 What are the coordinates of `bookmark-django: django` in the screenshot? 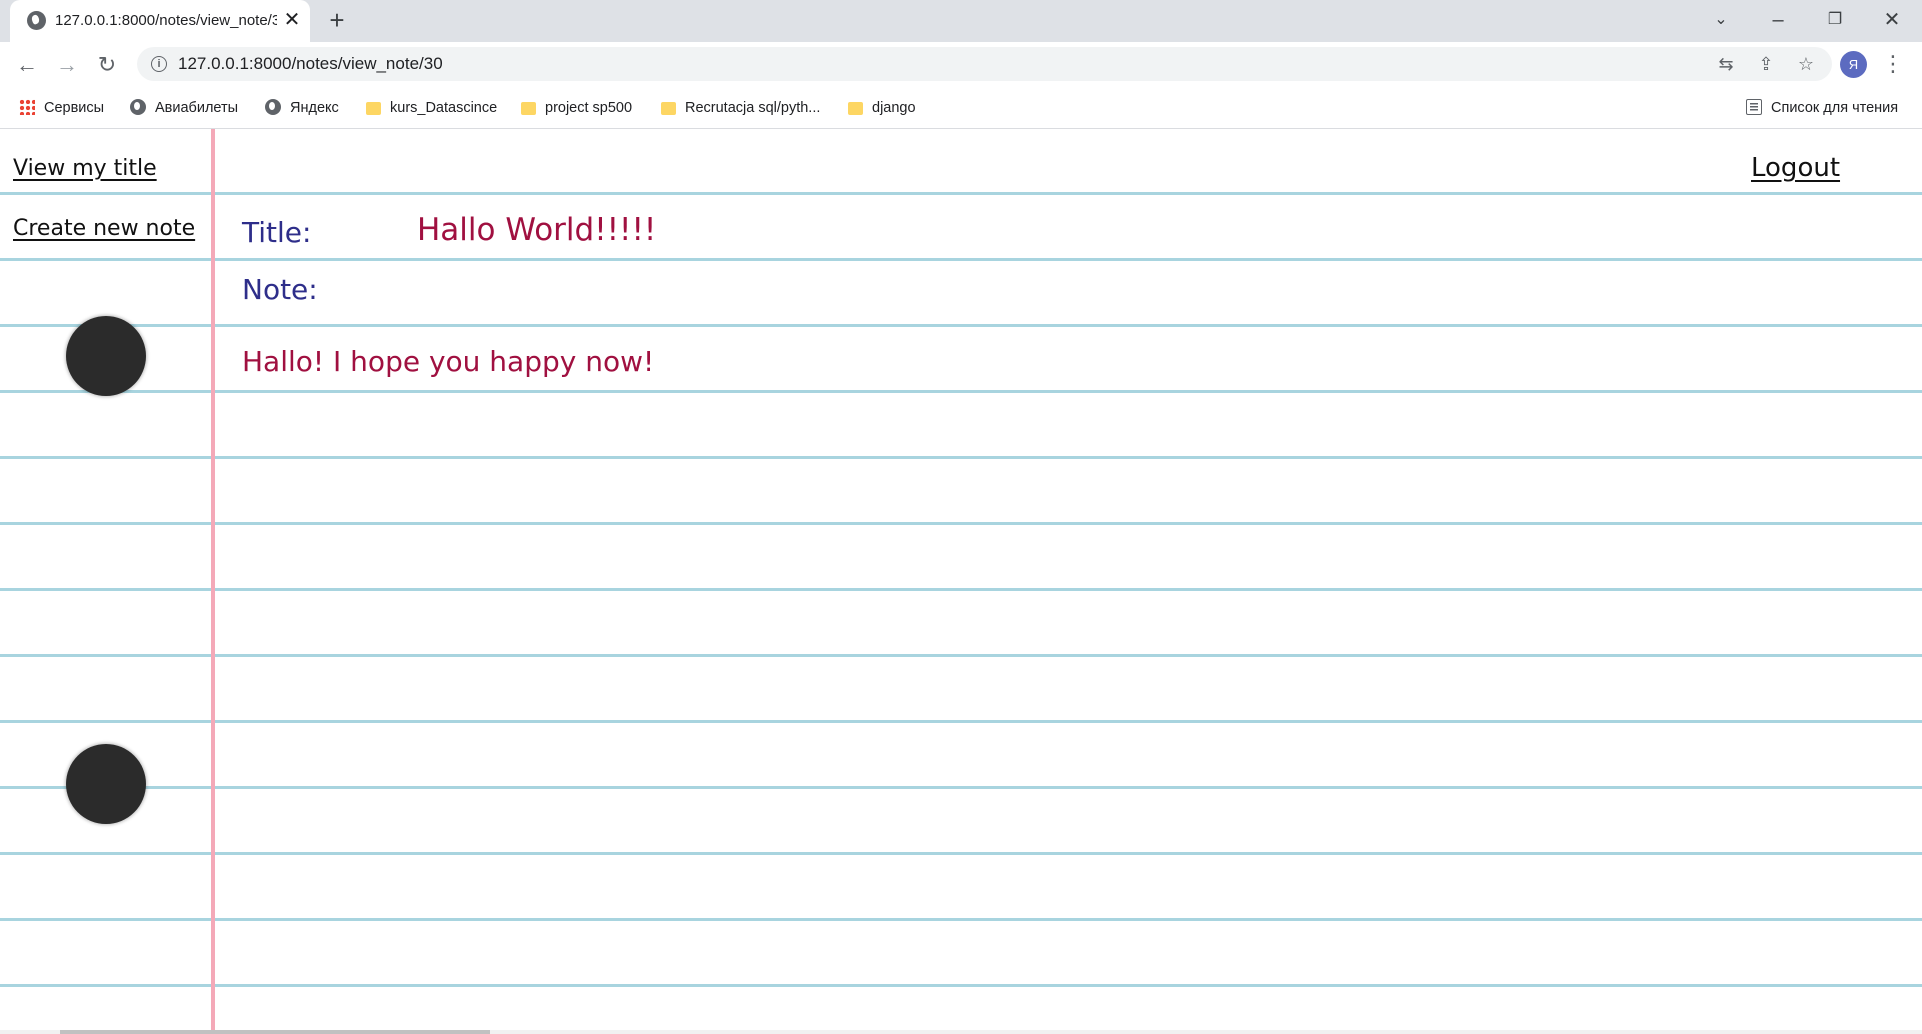 It's located at (882, 108).